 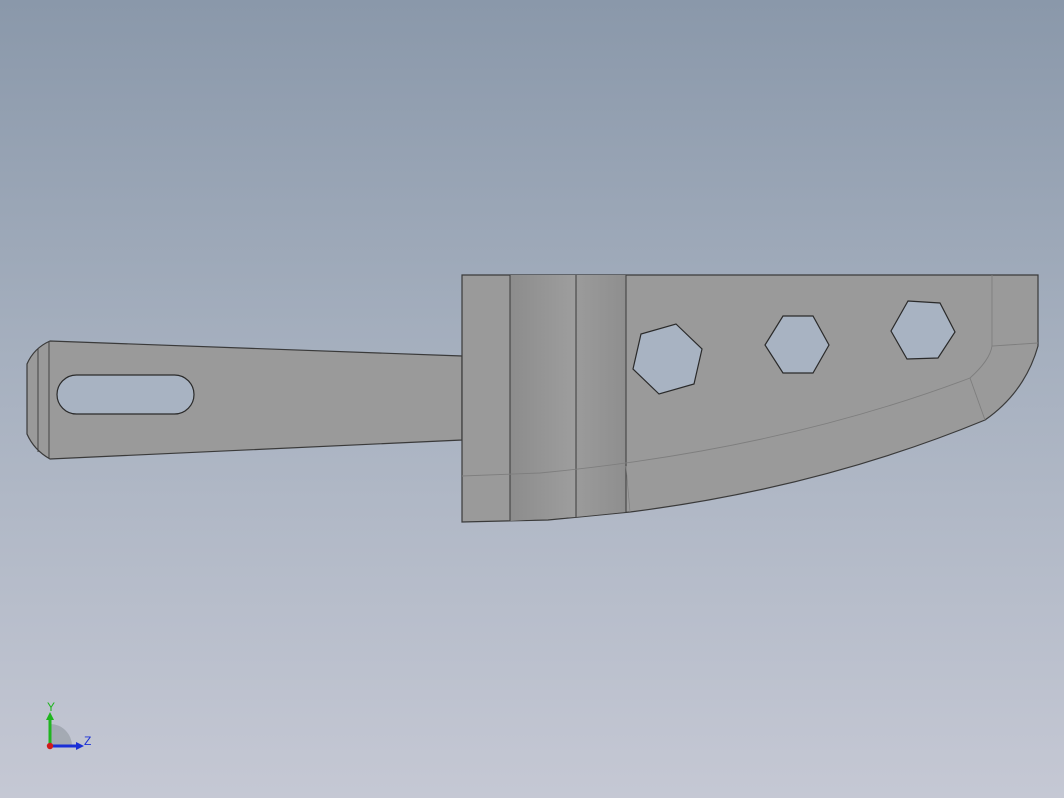 I want to click on orientation-triad: Y Z, so click(x=68, y=725).